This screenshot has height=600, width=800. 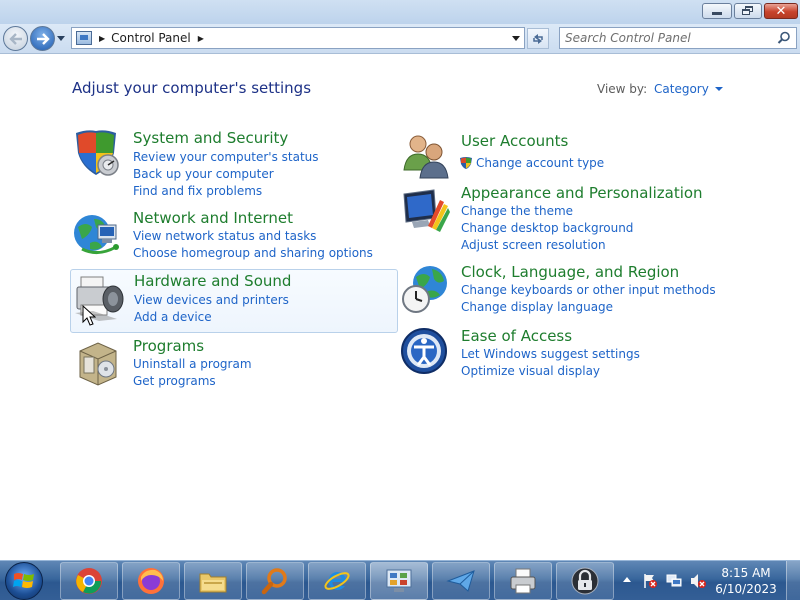 What do you see at coordinates (192, 88) in the screenshot?
I see `page-title: Adjust your computer's settings` at bounding box center [192, 88].